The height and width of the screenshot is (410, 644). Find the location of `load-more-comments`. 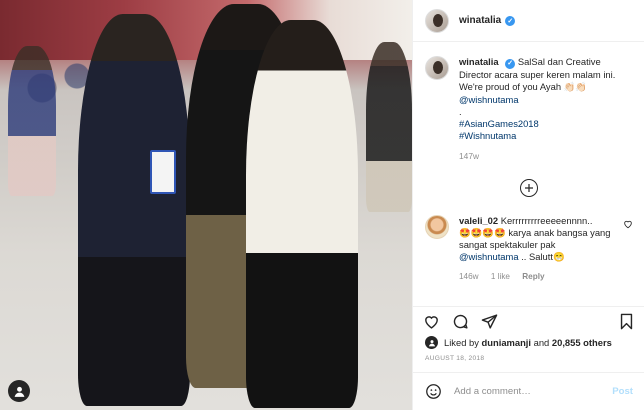

load-more-comments is located at coordinates (528, 187).